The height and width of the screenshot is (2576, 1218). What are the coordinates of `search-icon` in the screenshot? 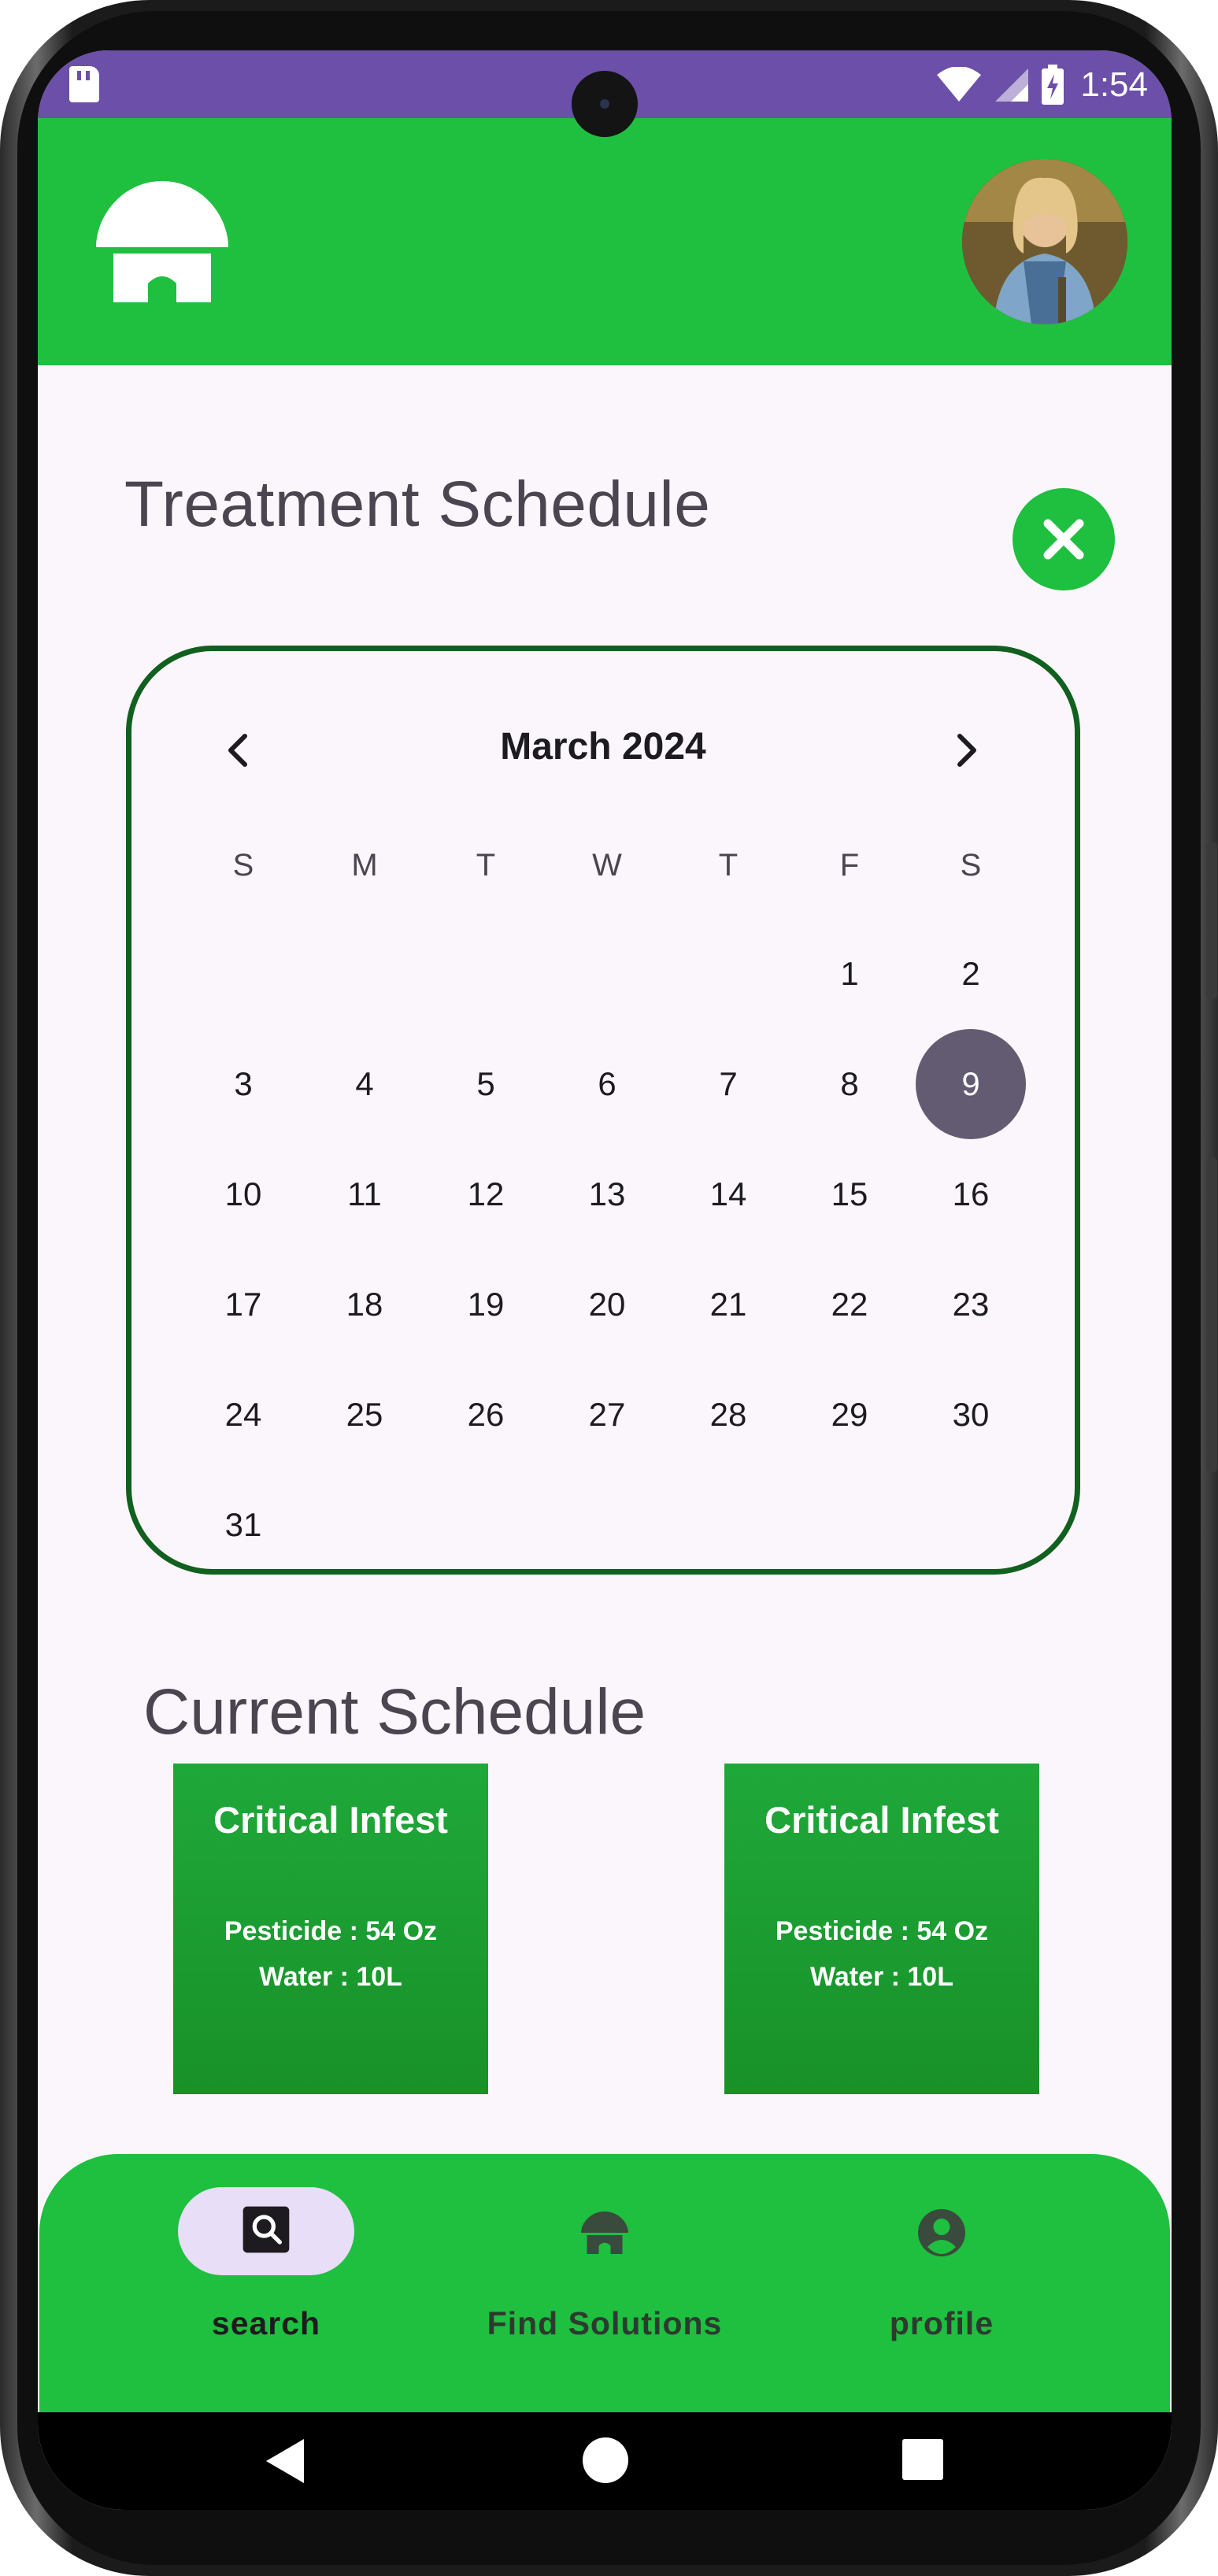 It's located at (266, 2229).